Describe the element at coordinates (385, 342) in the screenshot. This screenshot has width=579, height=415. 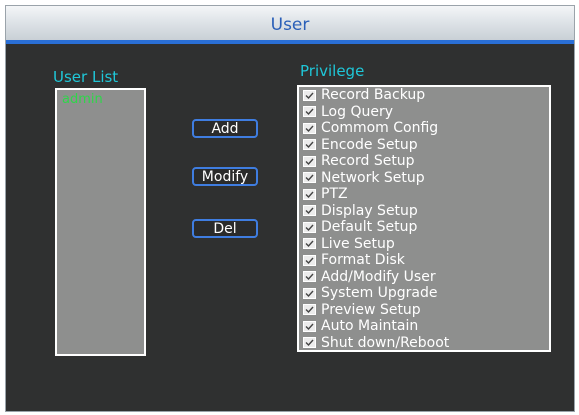
I see `privilege-item-label: Shut down/Reboot` at that location.